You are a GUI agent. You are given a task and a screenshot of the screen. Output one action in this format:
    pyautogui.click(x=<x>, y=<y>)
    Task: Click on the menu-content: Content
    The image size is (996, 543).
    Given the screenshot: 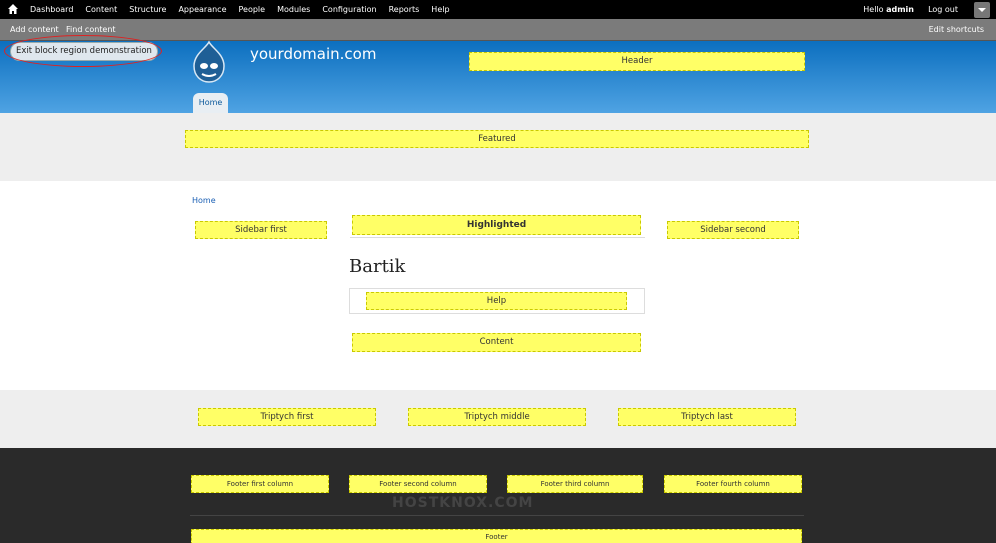 What is the action you would take?
    pyautogui.click(x=104, y=9)
    